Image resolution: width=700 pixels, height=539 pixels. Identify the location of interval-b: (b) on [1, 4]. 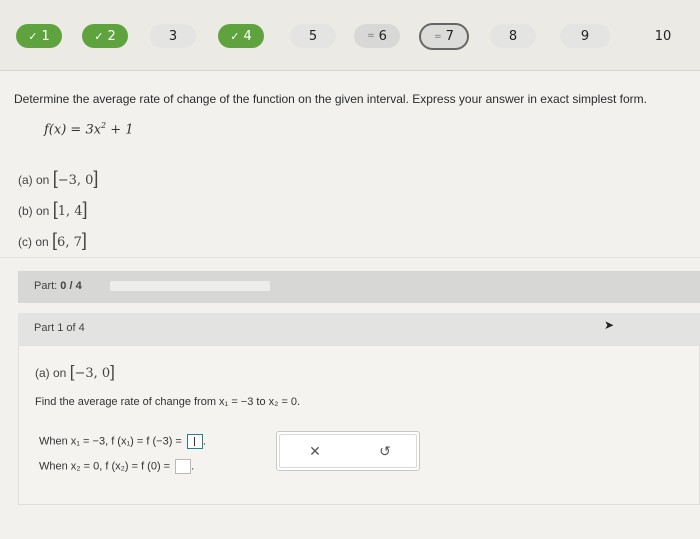
(53, 209).